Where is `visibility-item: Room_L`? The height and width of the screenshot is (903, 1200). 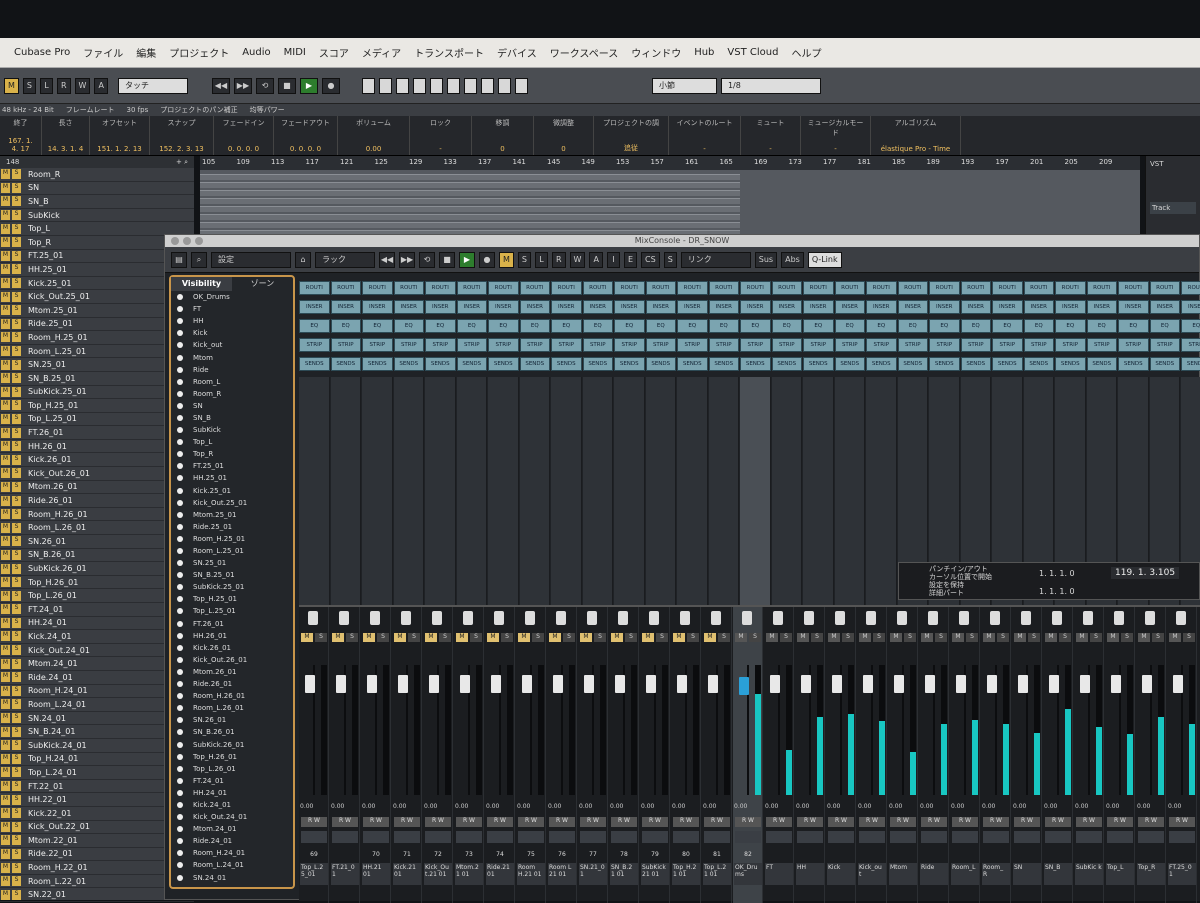 visibility-item: Room_L is located at coordinates (232, 382).